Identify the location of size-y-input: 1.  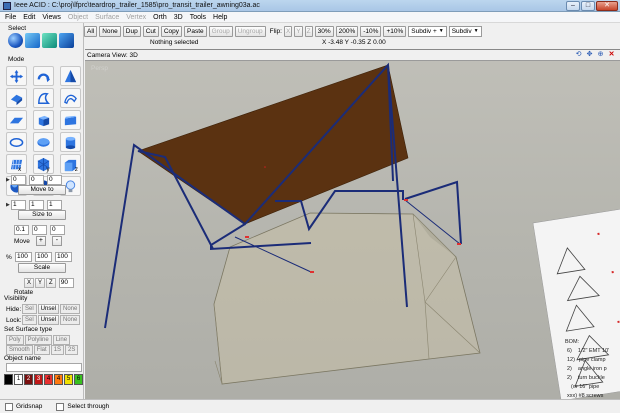
(36, 205).